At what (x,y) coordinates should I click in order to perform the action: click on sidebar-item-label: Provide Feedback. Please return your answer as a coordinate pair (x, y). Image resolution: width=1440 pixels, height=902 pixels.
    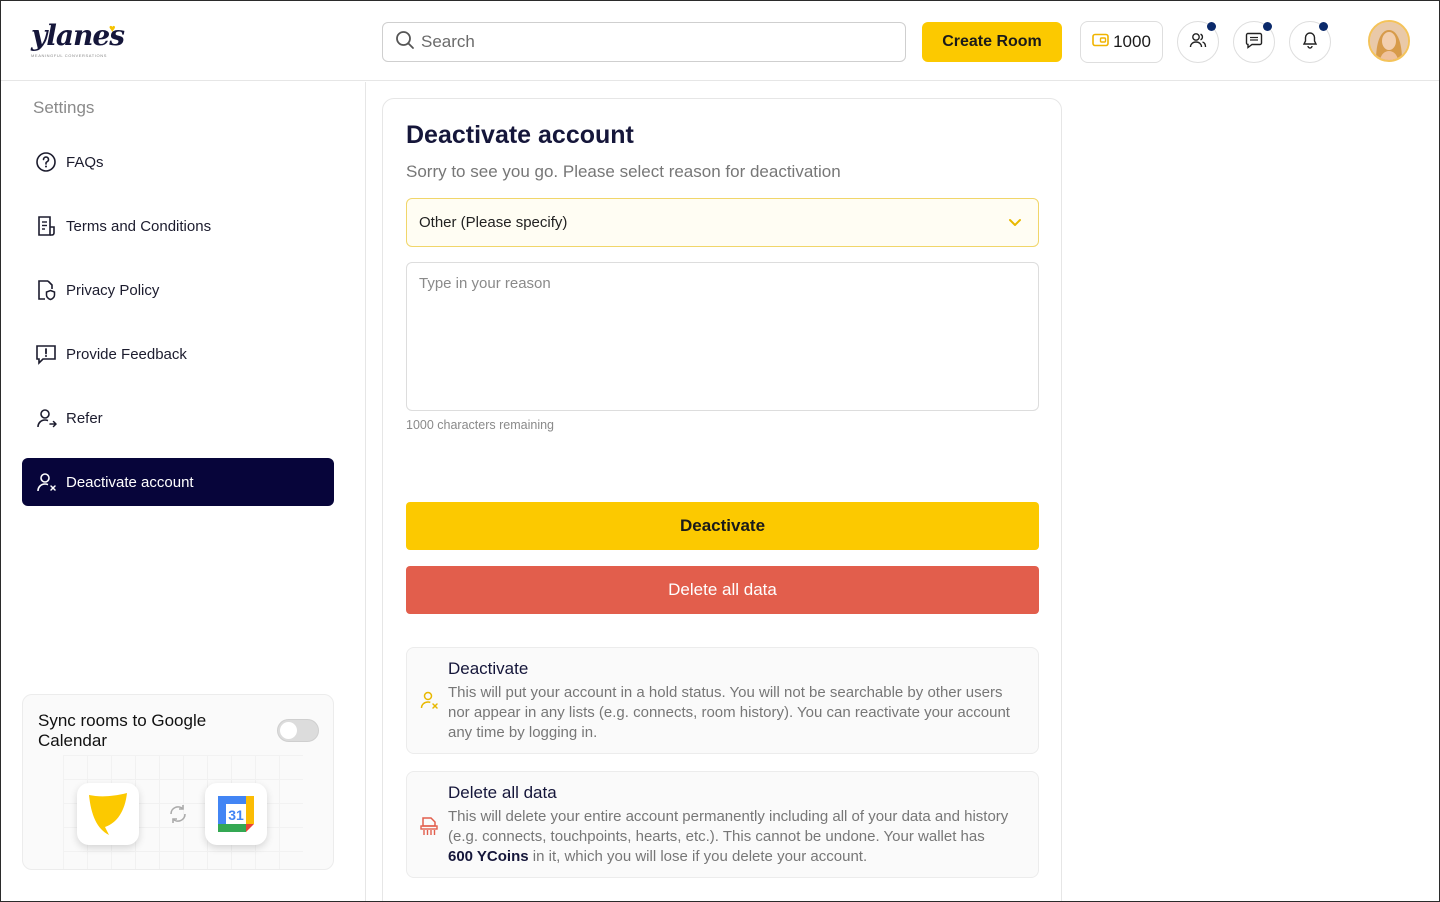
    Looking at the image, I should click on (126, 354).